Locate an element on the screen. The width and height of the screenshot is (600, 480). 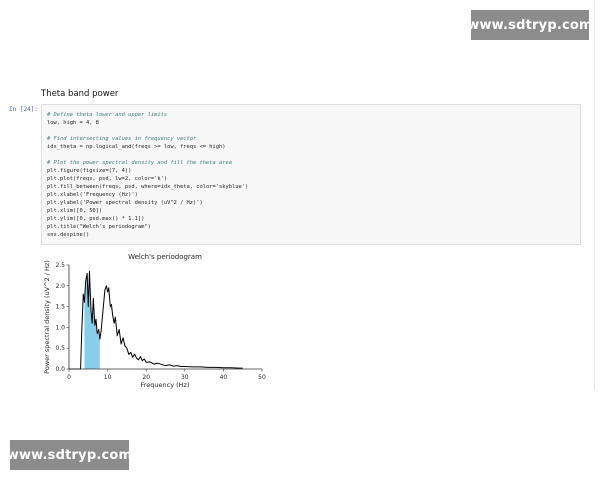
x-tick-label: 10 is located at coordinates (108, 377).